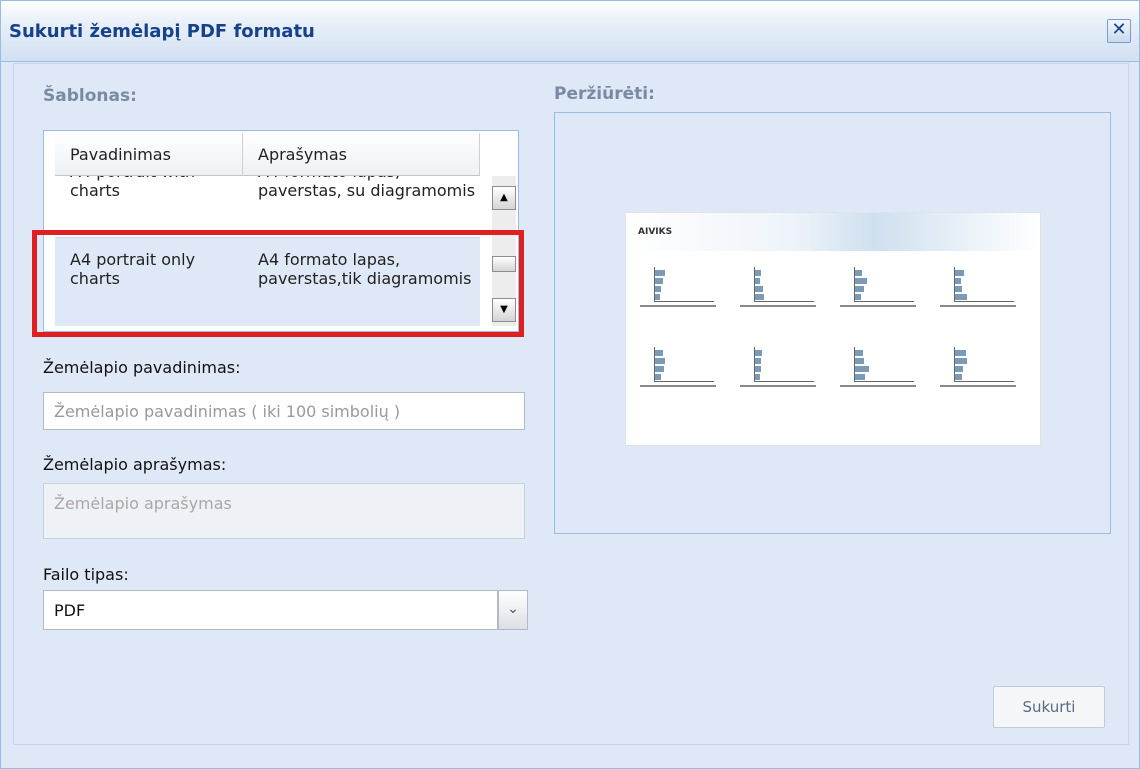 This screenshot has width=1140, height=769. Describe the element at coordinates (1119, 31) in the screenshot. I see `close-icon: ✕` at that location.